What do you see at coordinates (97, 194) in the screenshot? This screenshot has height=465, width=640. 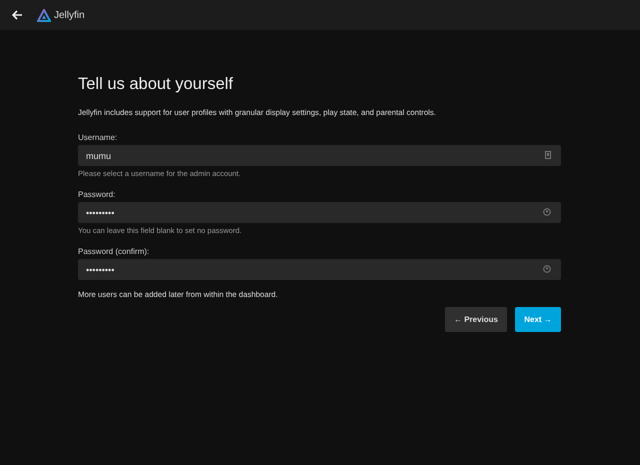 I see `field-label: Password:` at bounding box center [97, 194].